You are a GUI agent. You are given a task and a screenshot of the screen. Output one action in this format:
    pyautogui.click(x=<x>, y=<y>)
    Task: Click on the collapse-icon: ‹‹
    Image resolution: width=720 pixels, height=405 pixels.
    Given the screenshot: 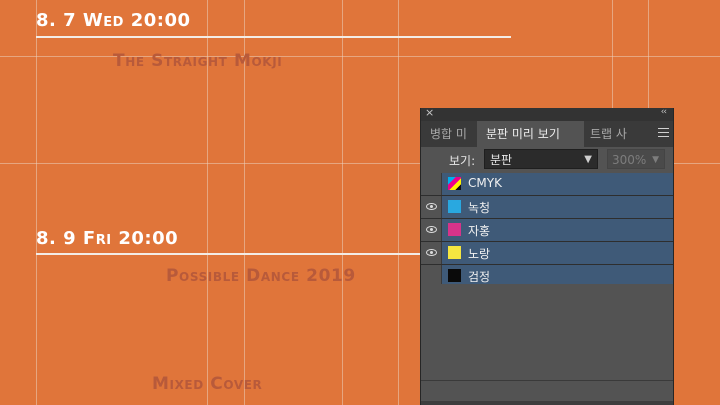 What is the action you would take?
    pyautogui.click(x=664, y=112)
    